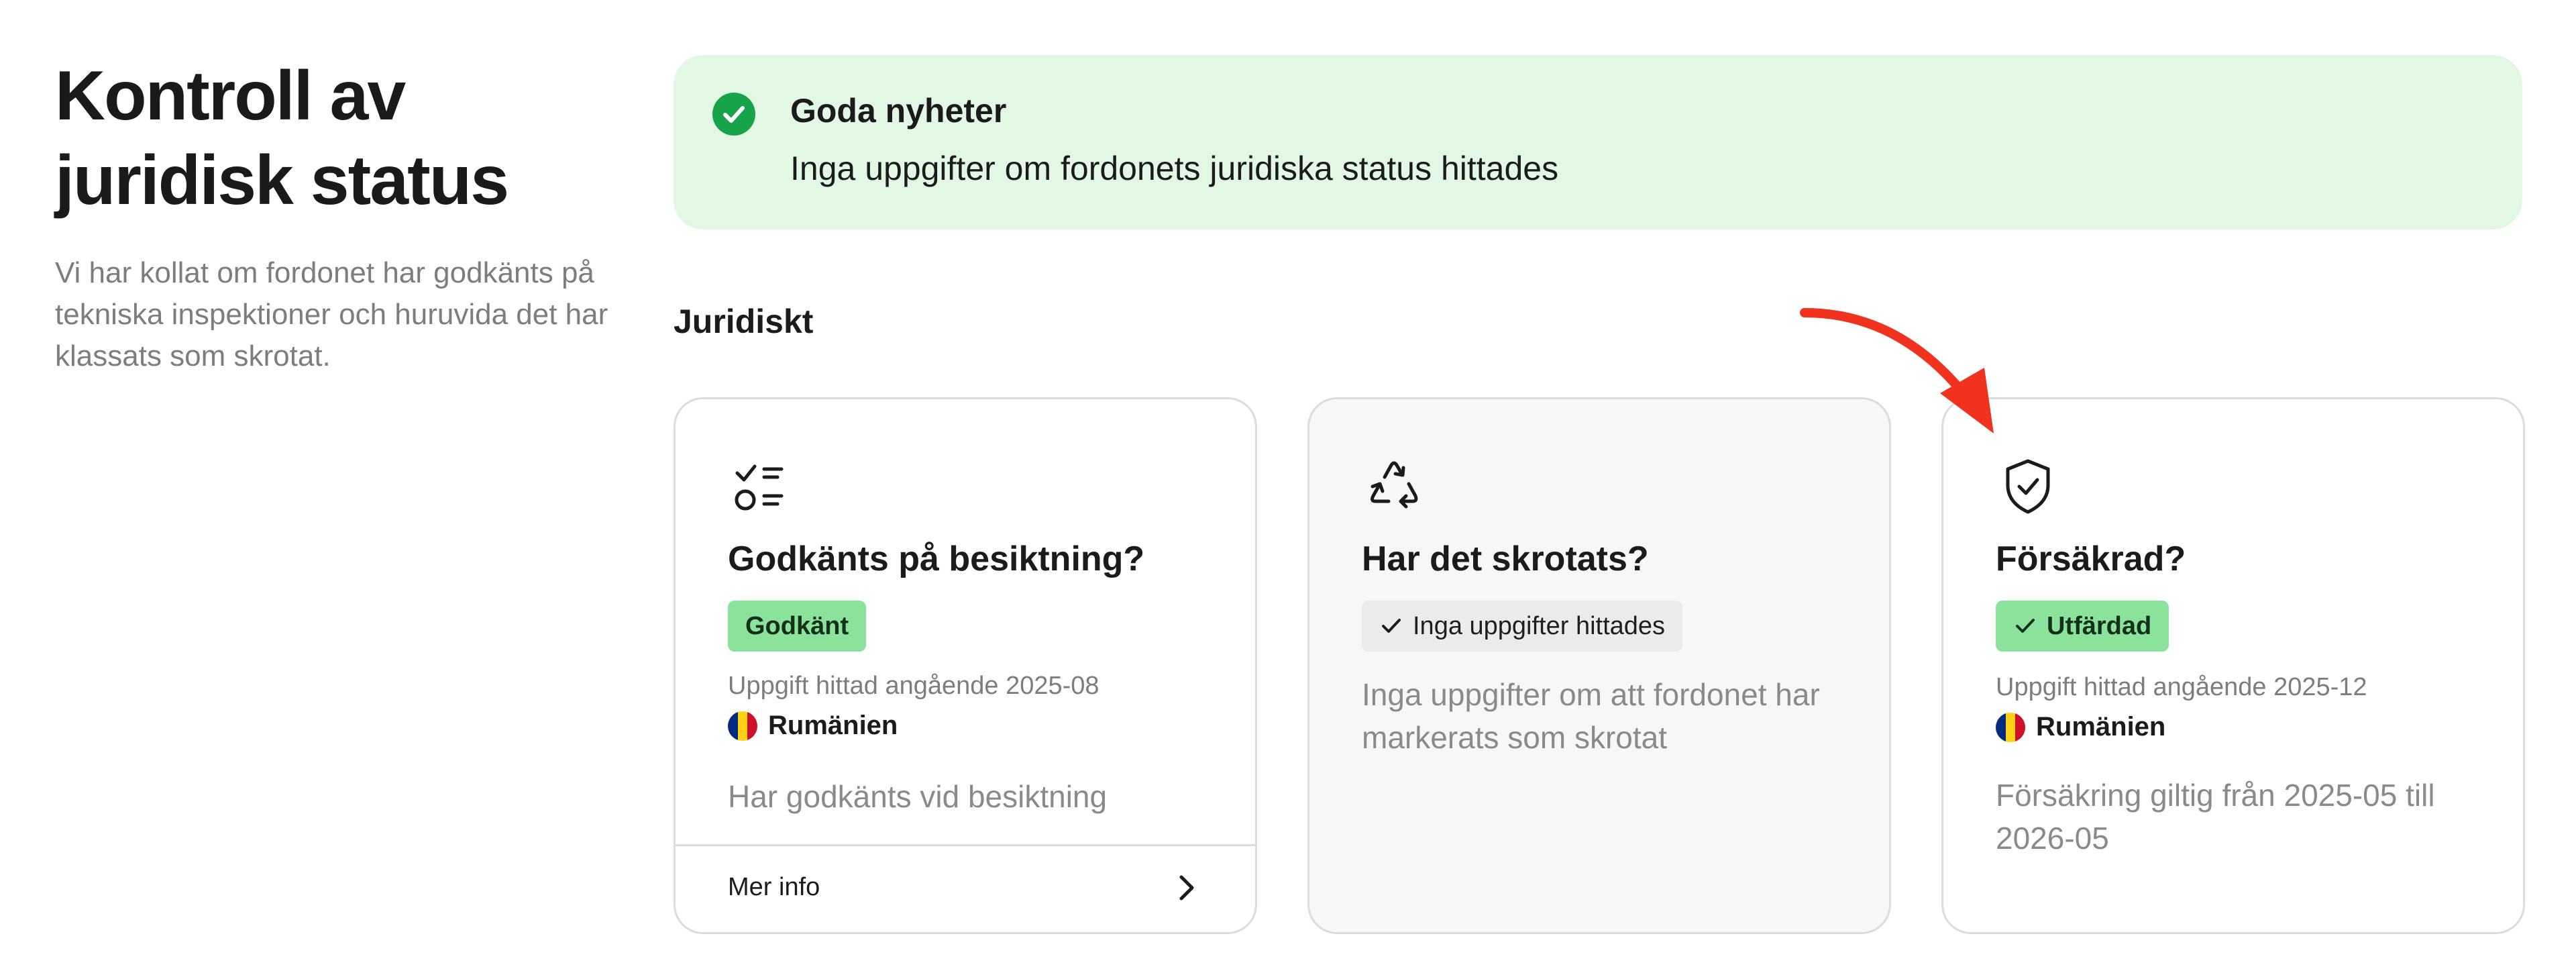 This screenshot has height=971, width=2576. I want to click on status-badge: Utfärdad, so click(2082, 626).